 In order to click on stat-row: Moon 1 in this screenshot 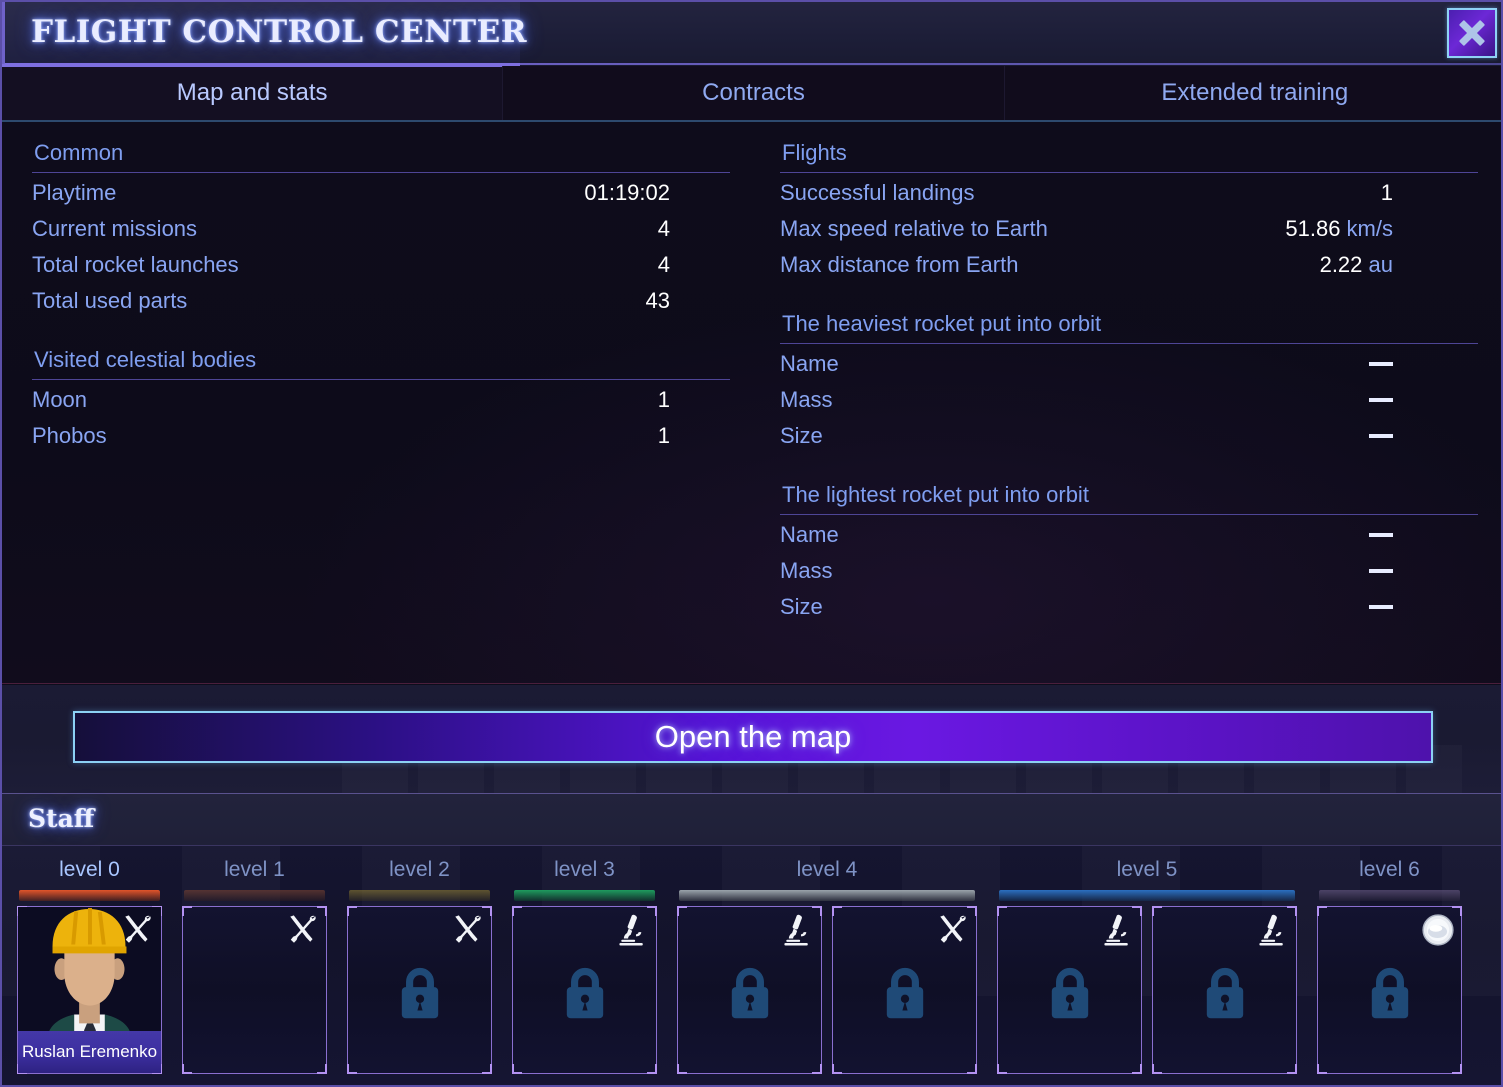, I will do `click(381, 400)`.